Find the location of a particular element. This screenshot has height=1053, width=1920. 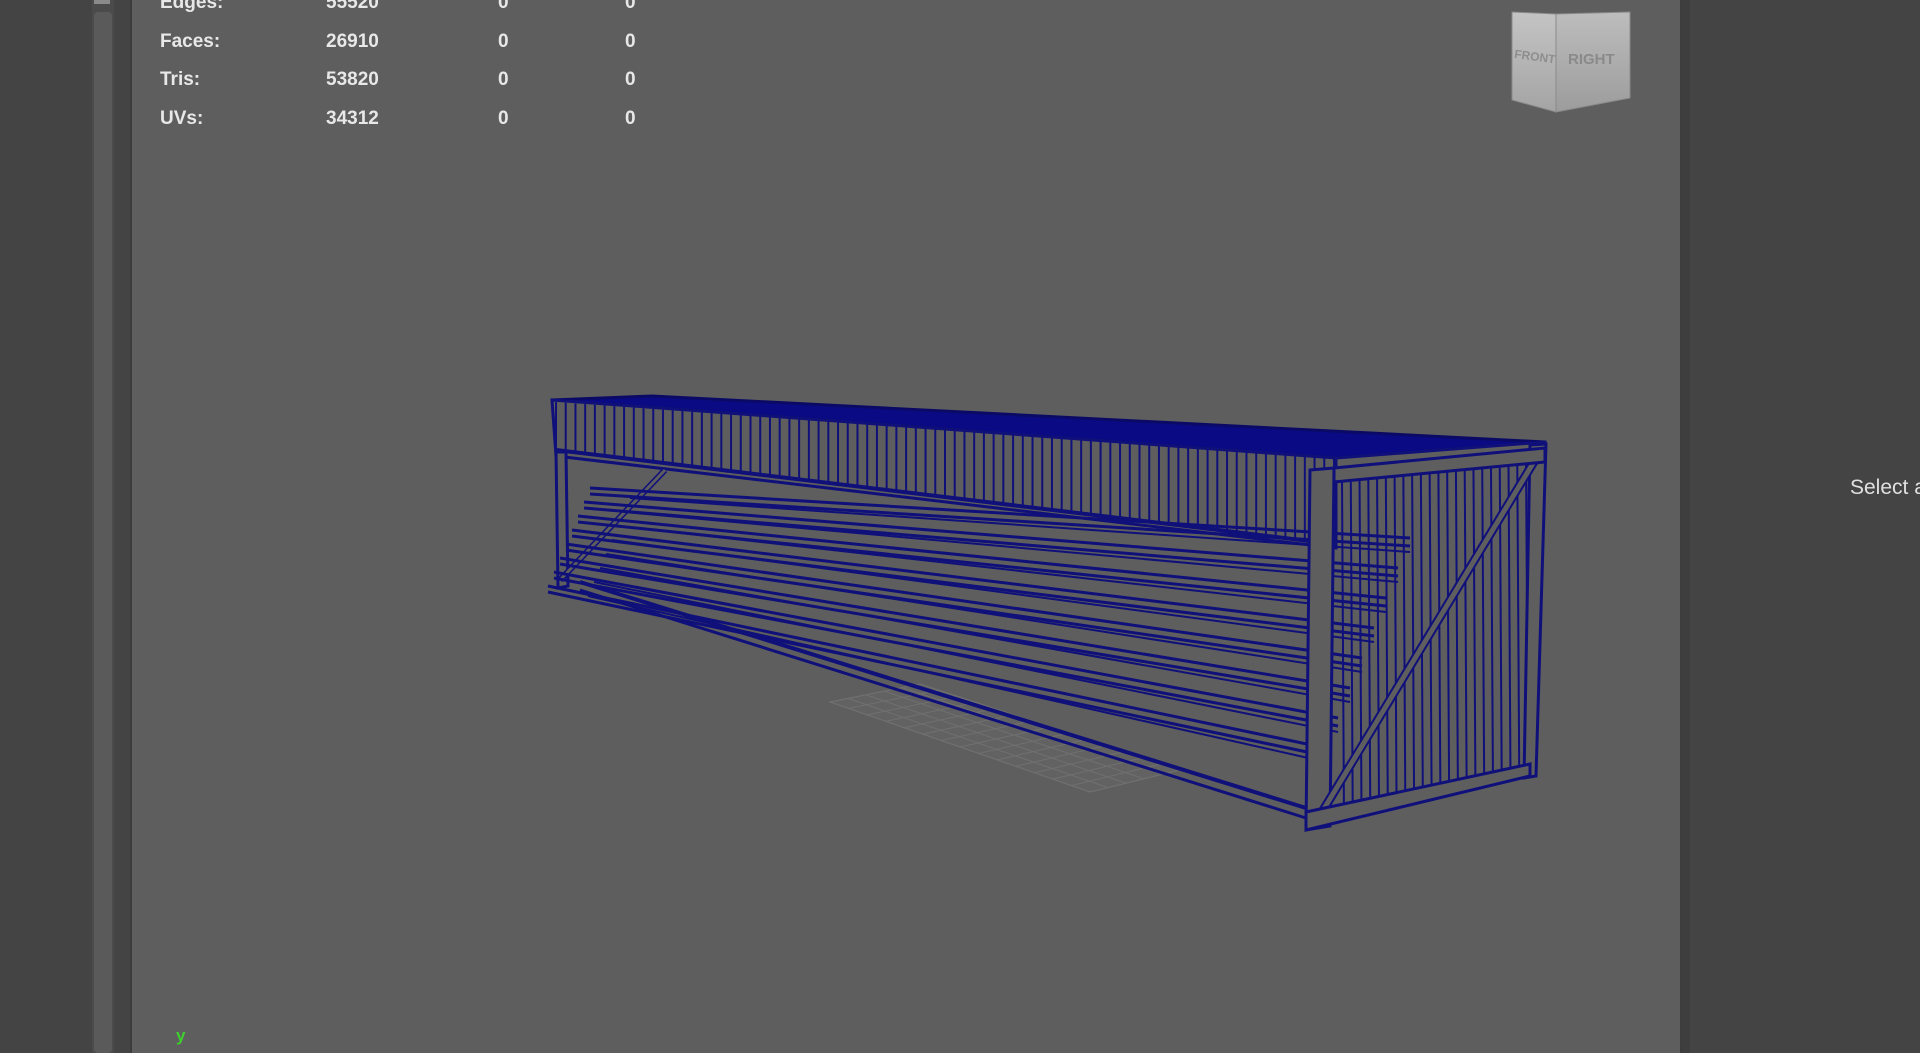

viewcube-right-label: RIGHT is located at coordinates (1591, 59).